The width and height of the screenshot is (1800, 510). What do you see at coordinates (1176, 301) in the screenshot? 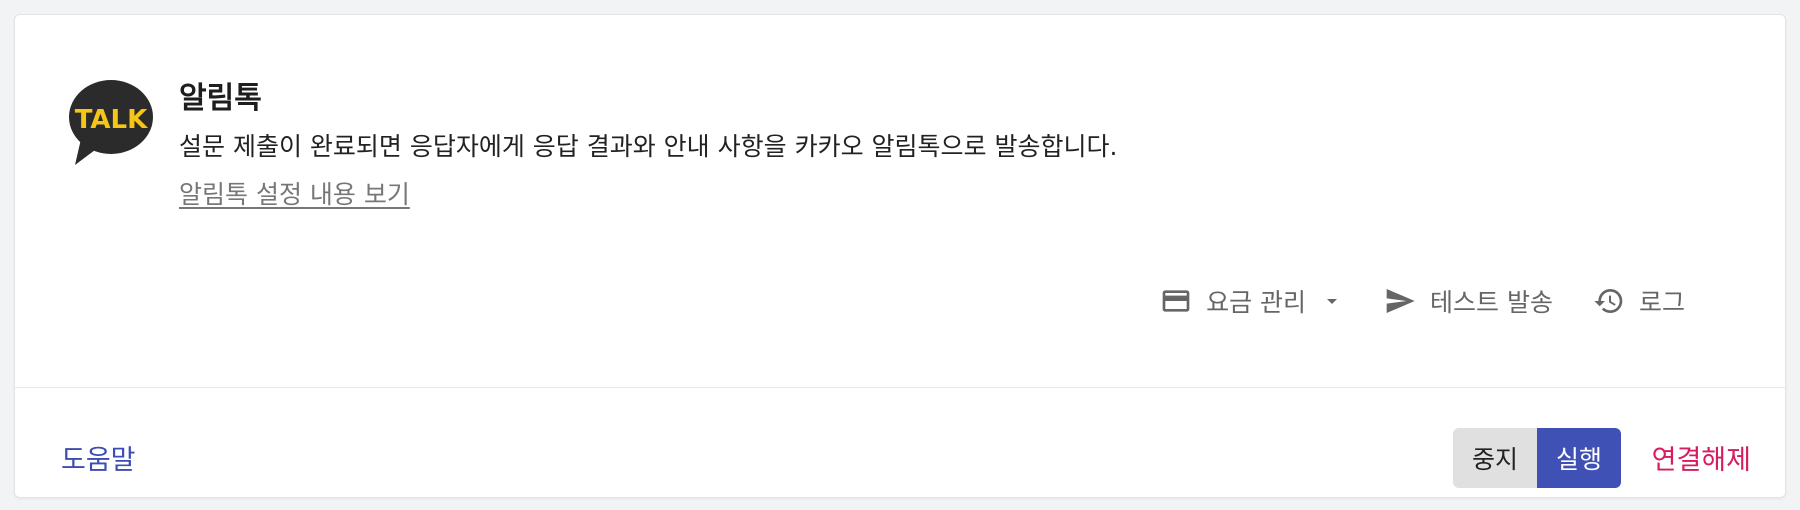
I see `credit-card-icon` at bounding box center [1176, 301].